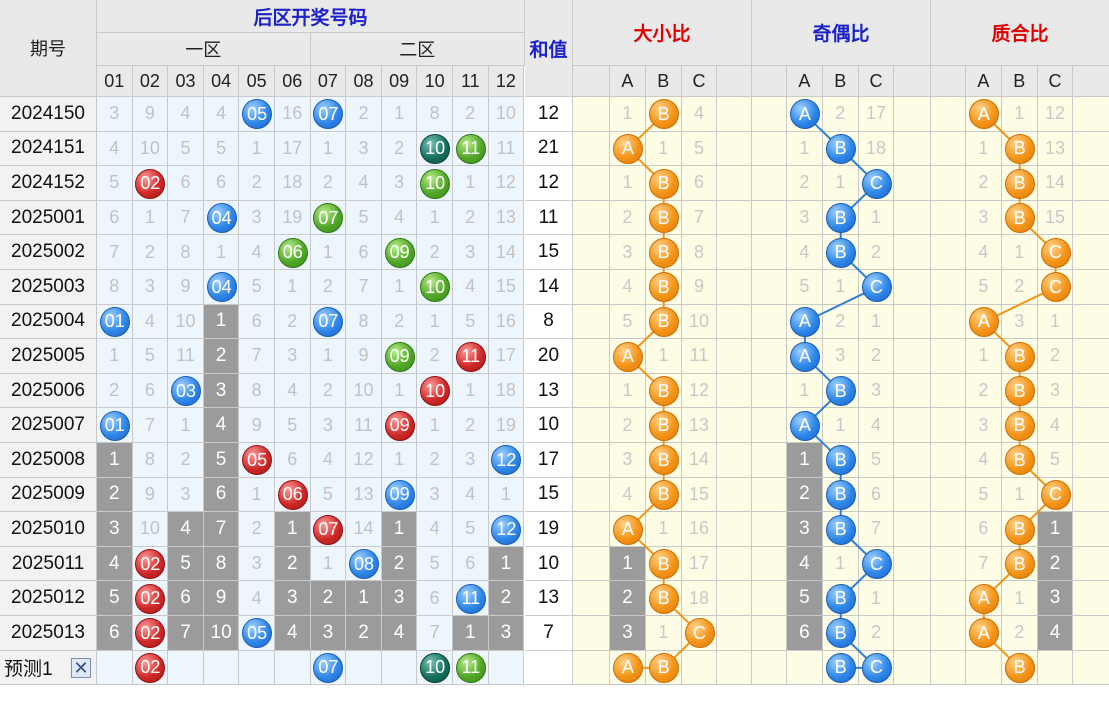 This screenshot has width=1109, height=720. What do you see at coordinates (549, 252) in the screenshot?
I see `sum-cell: 15` at bounding box center [549, 252].